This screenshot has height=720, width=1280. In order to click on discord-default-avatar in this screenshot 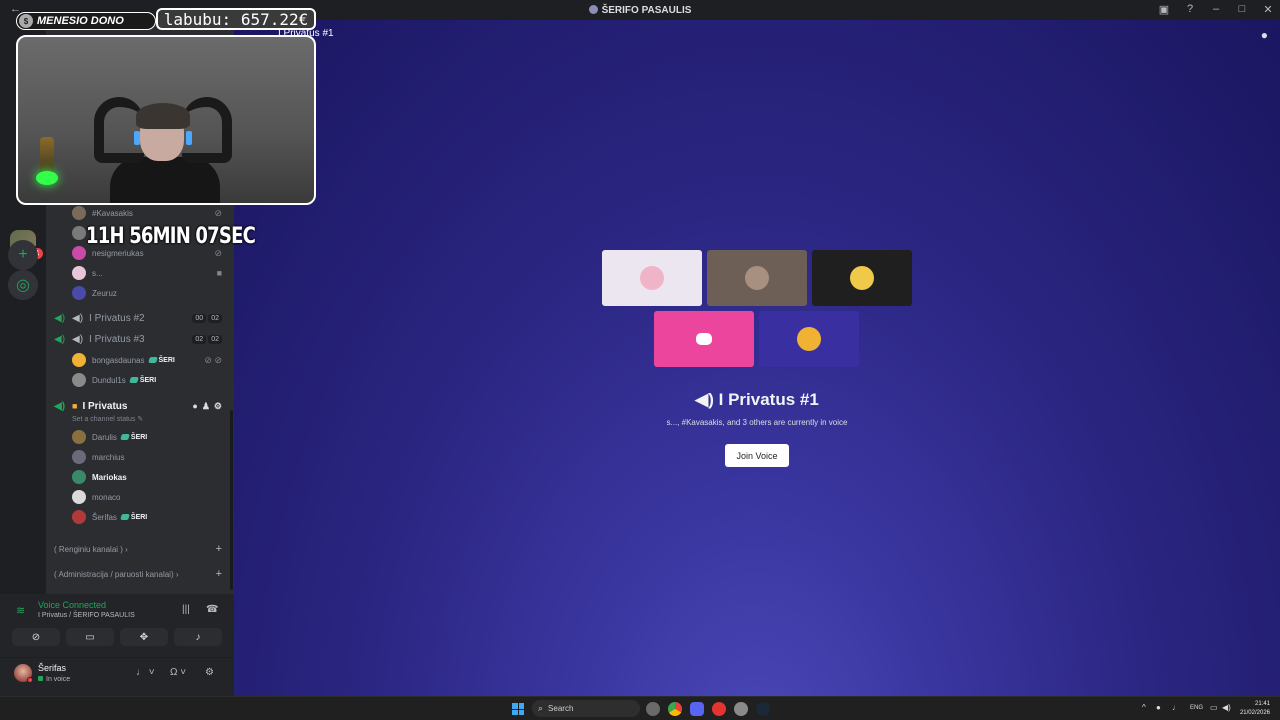, I will do `click(704, 339)`.